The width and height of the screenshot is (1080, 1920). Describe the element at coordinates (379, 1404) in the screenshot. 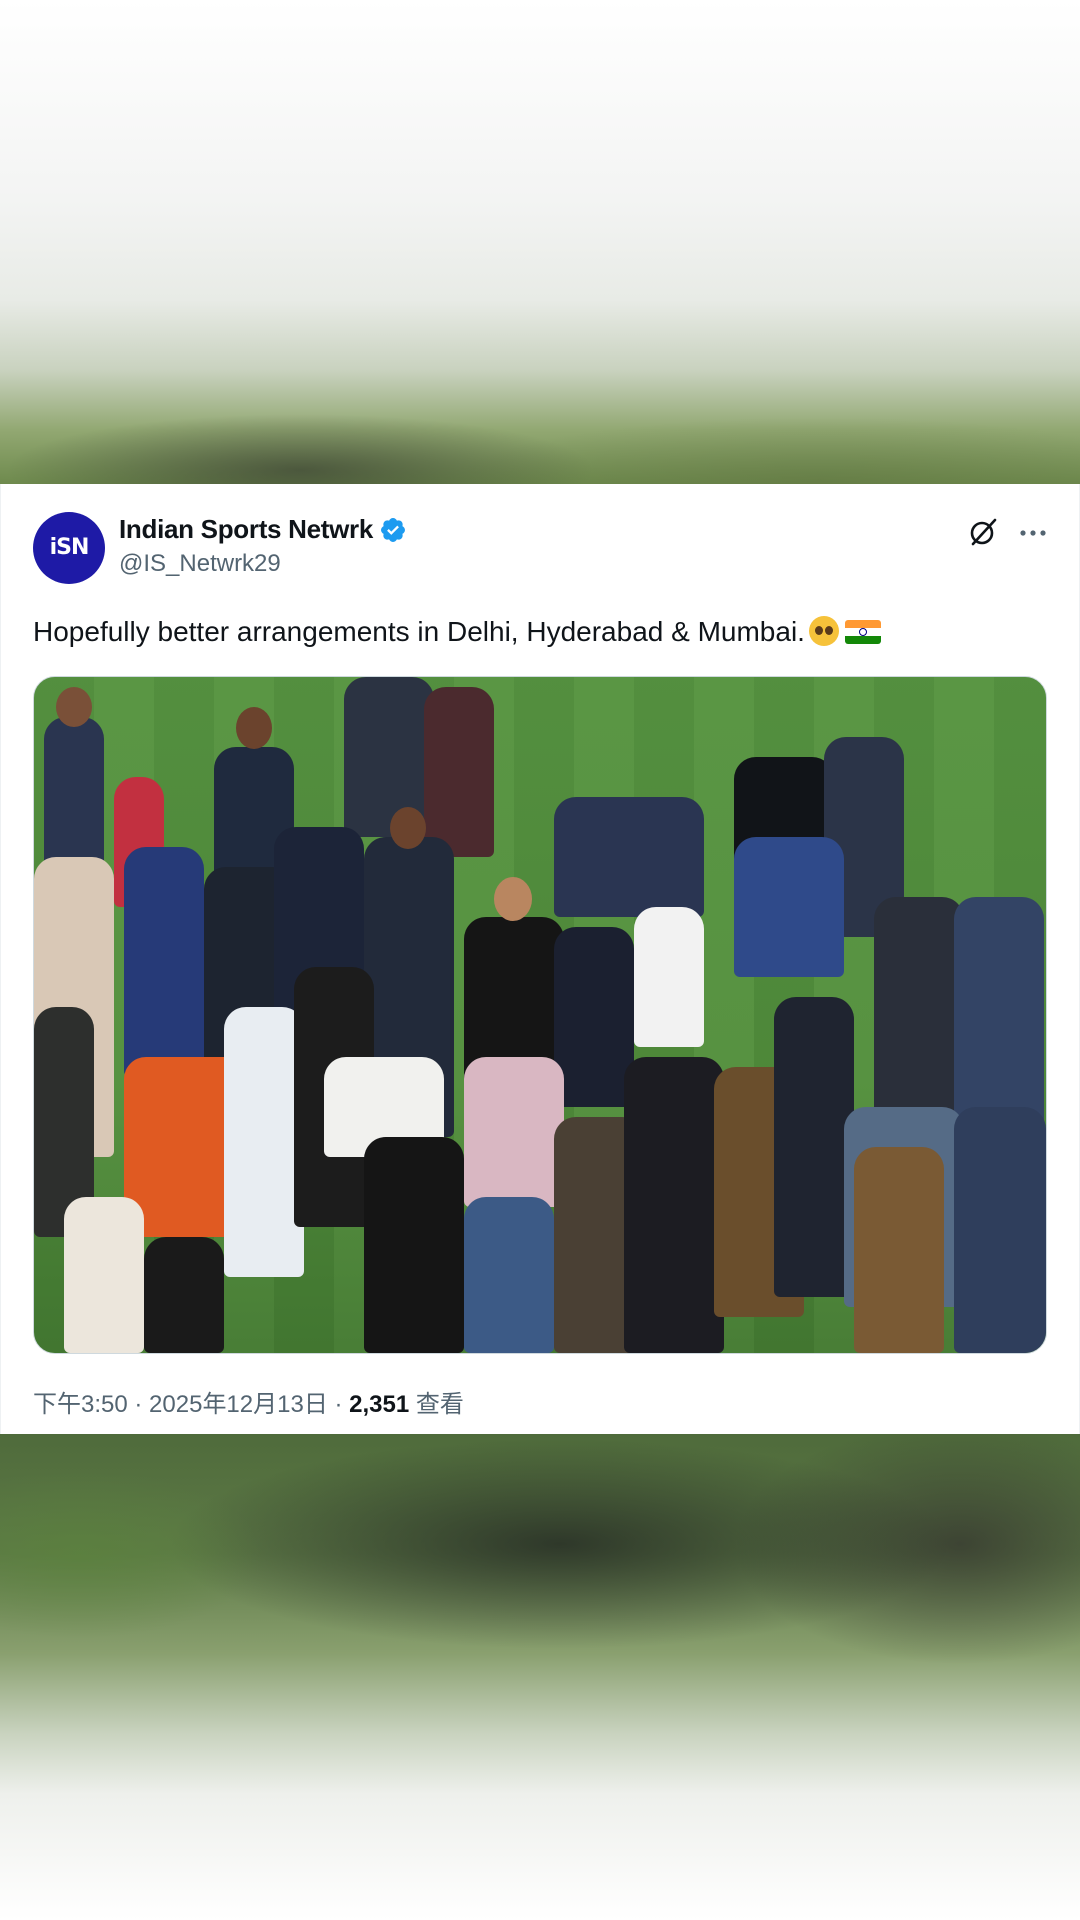

I see `views-count: 2,351` at that location.